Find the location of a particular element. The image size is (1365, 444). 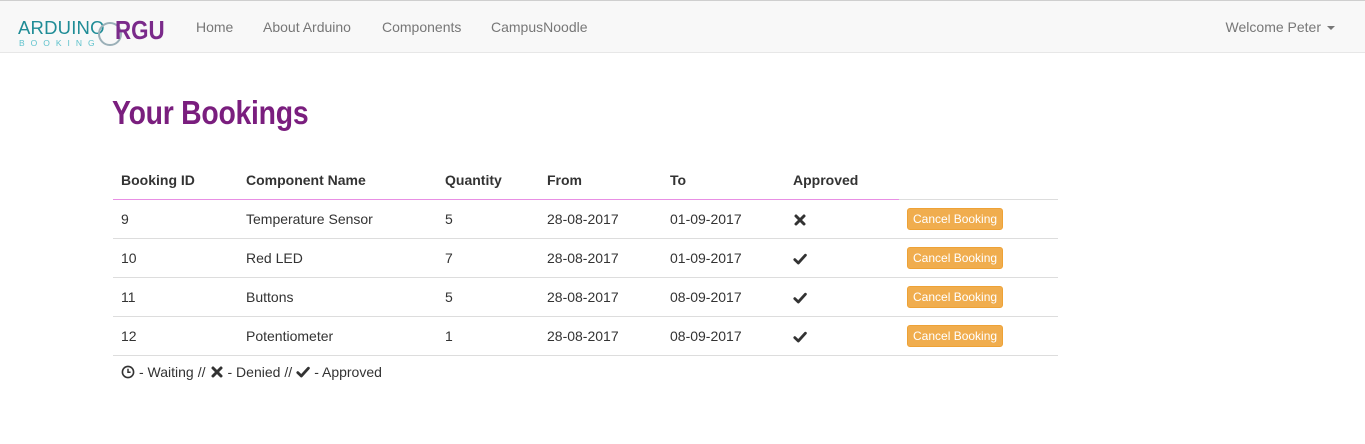

cell-booking-id: 9 is located at coordinates (175, 219).